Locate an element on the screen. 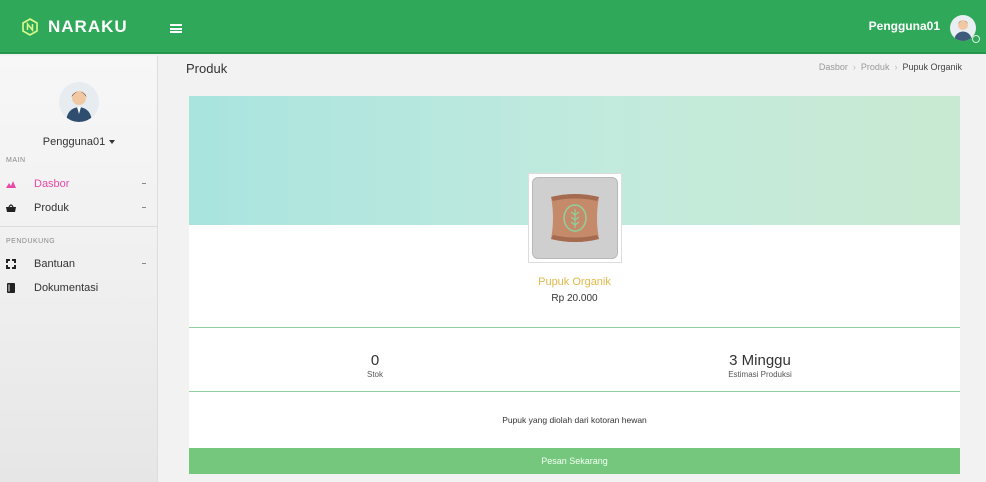  sidebar-item-label: Bantuan is located at coordinates (54, 264).